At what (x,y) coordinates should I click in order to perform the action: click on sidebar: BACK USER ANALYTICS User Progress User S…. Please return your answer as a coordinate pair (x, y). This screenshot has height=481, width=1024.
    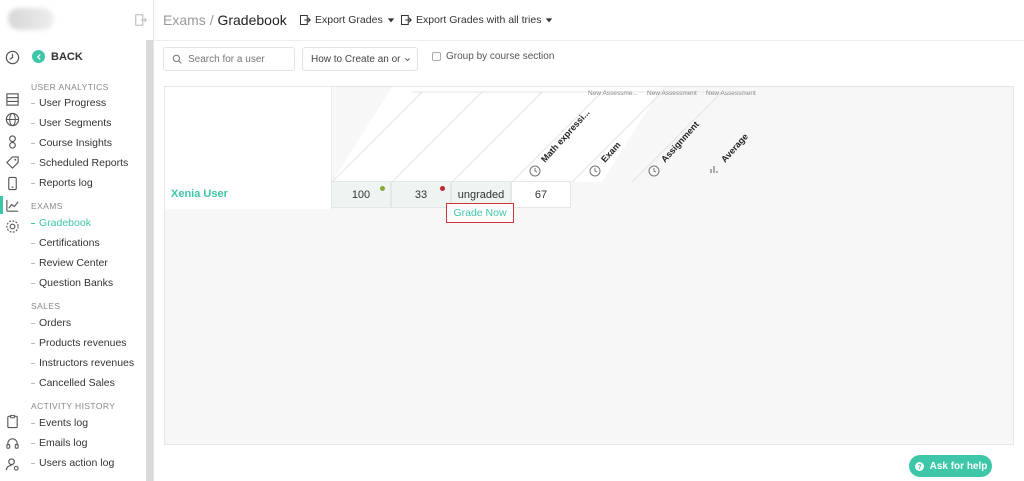
    Looking at the image, I should click on (81, 240).